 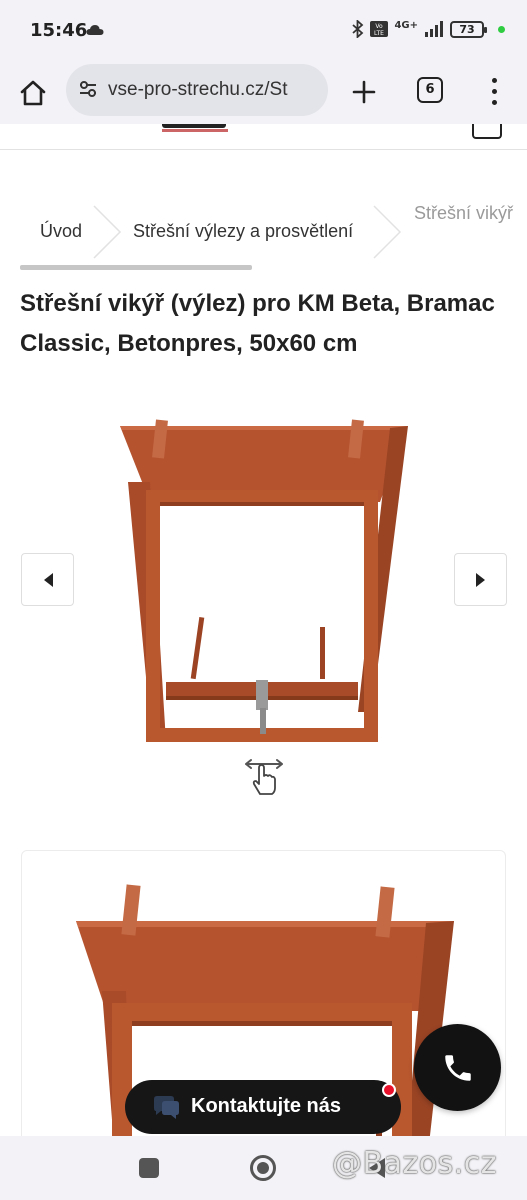 I want to click on cart-icon, so click(x=487, y=131).